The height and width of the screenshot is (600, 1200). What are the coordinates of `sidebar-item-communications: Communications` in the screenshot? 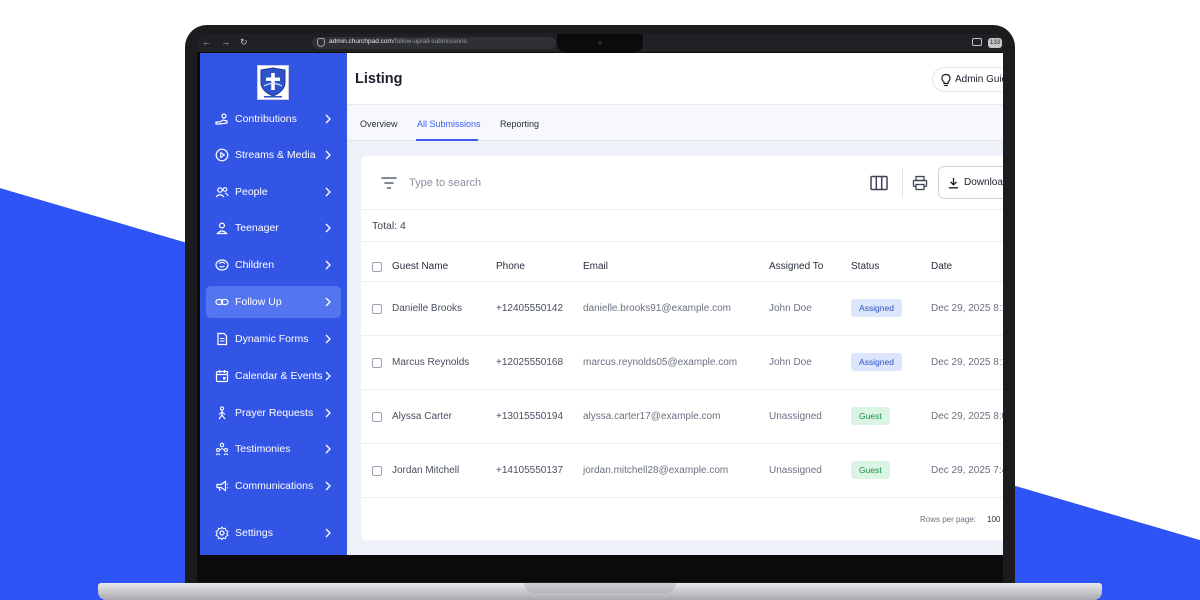 It's located at (273, 486).